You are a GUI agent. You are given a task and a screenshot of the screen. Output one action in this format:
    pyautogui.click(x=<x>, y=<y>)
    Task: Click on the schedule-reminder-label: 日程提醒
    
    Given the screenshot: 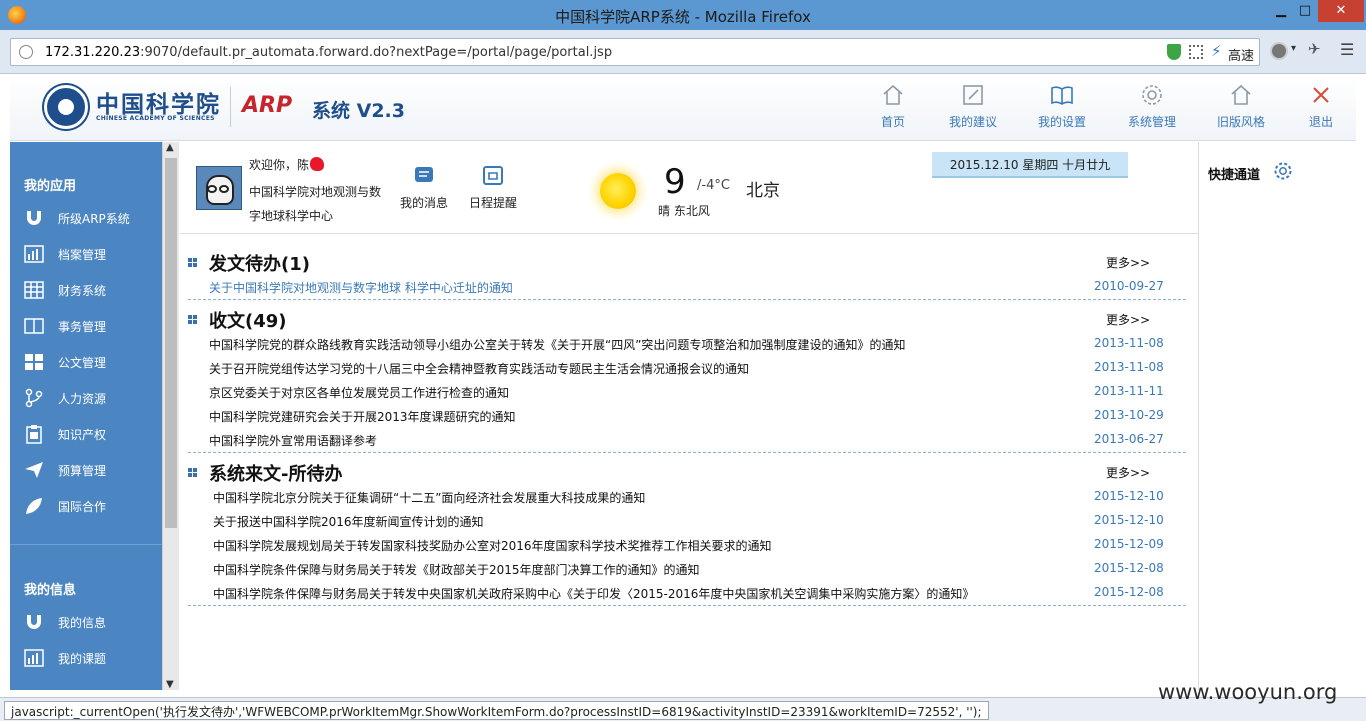 What is the action you would take?
    pyautogui.click(x=493, y=203)
    